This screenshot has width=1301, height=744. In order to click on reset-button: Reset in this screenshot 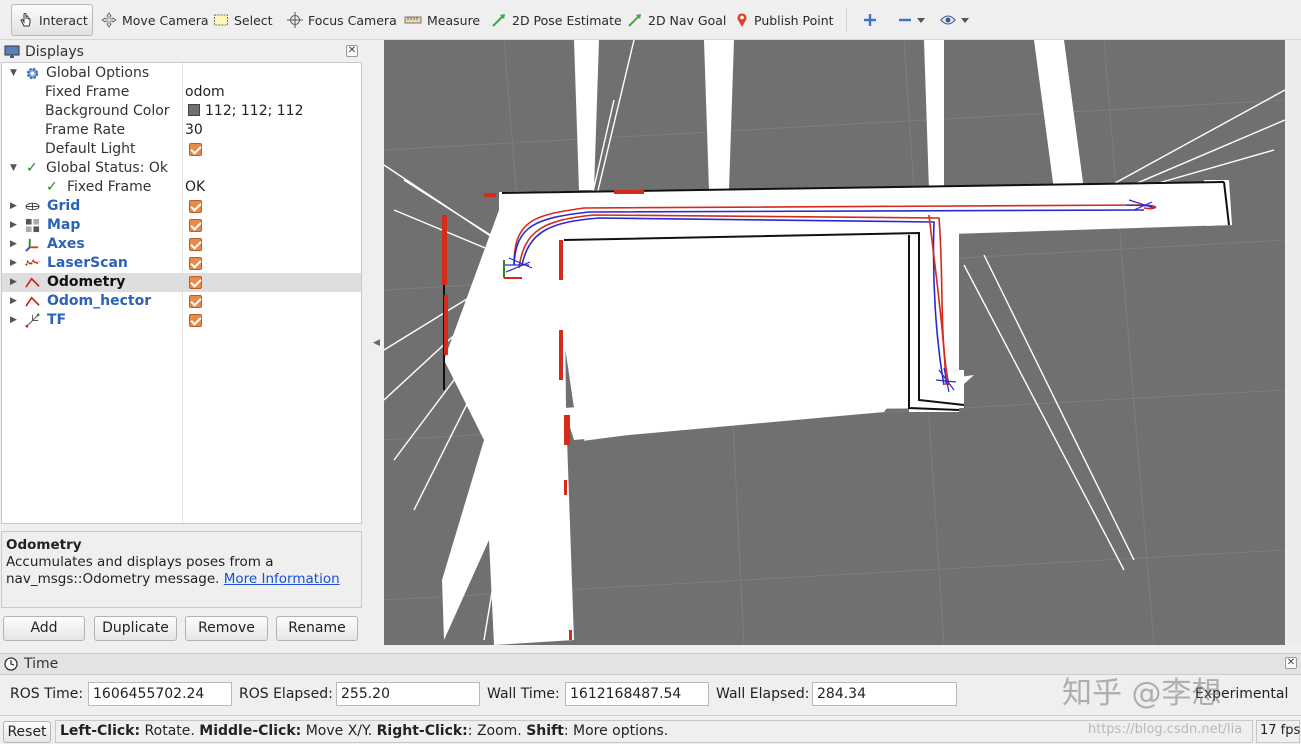, I will do `click(27, 732)`.